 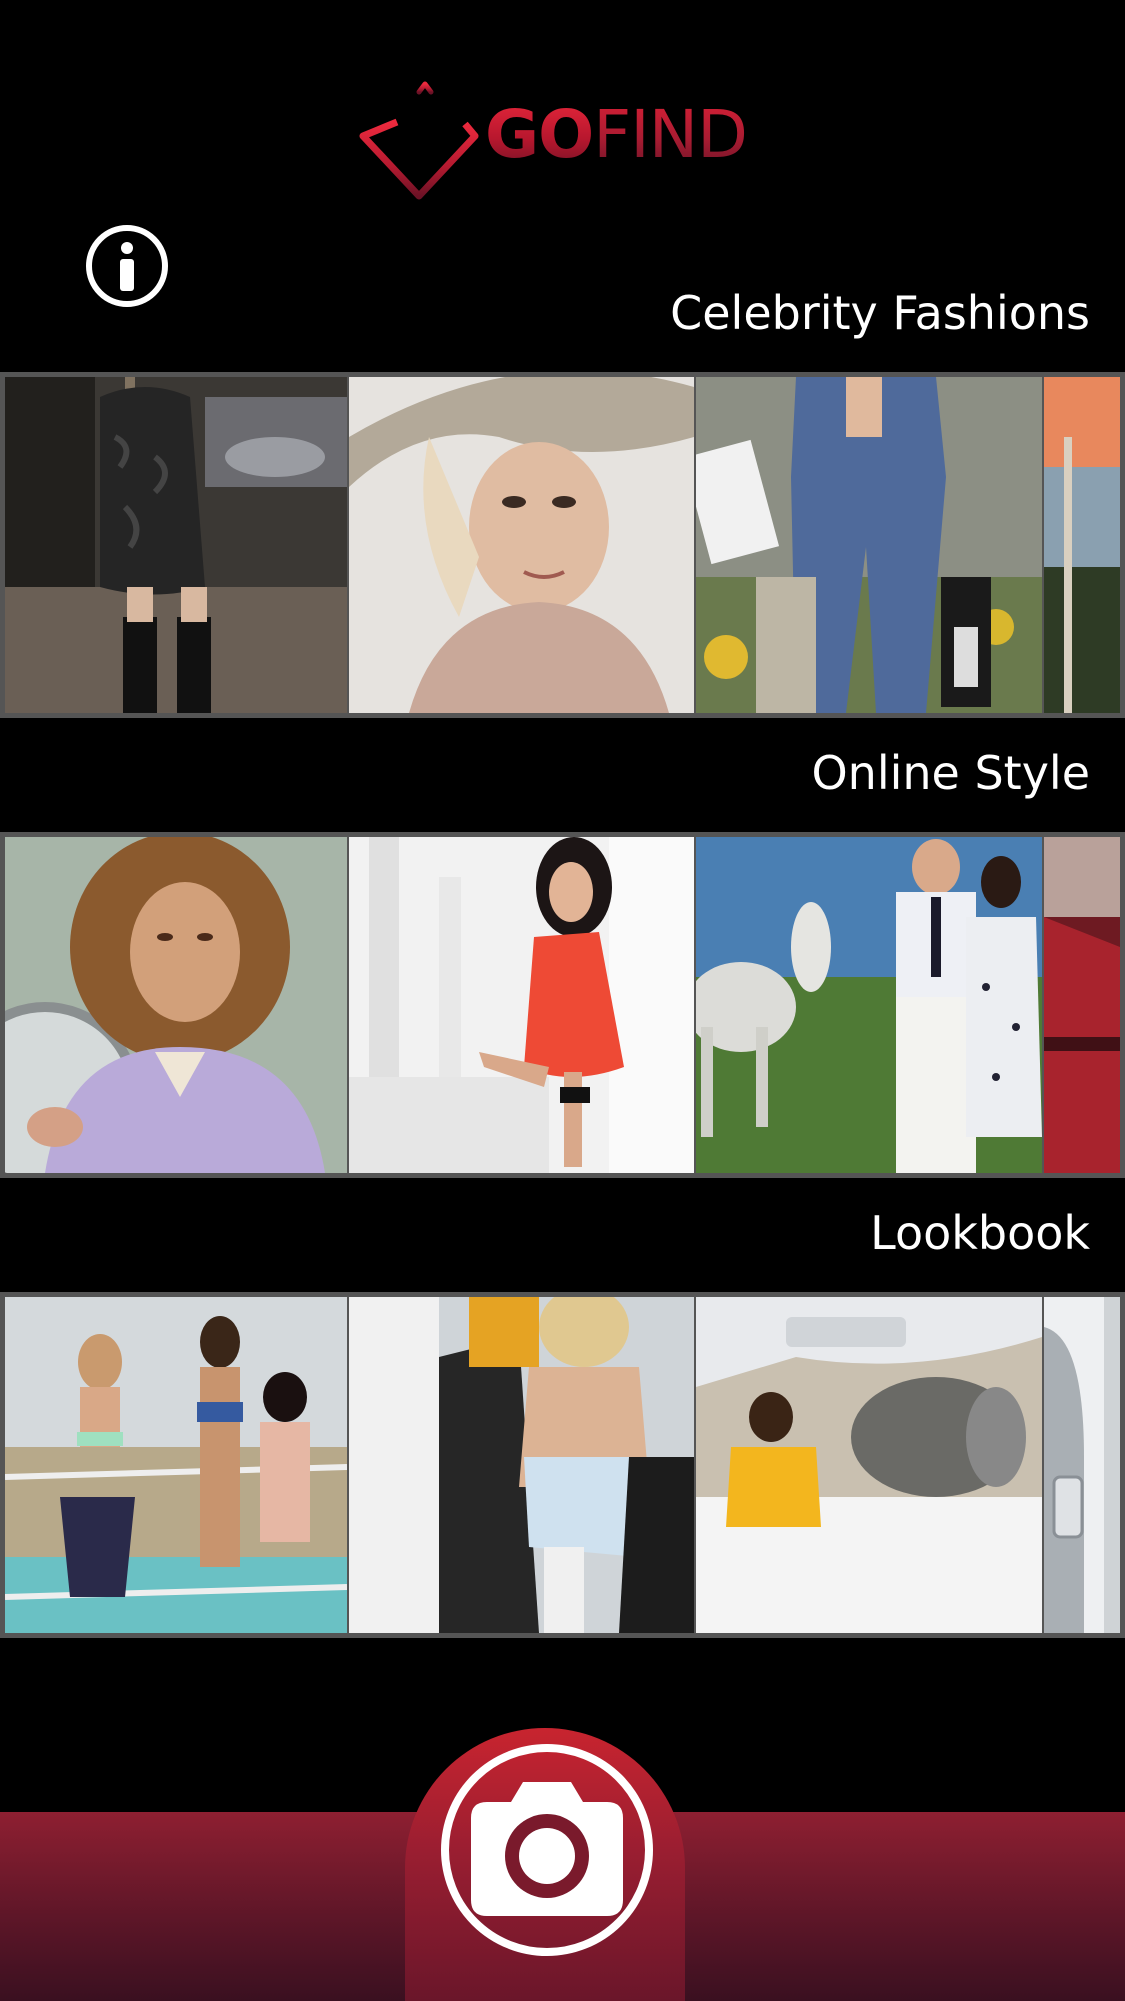 What do you see at coordinates (670, 134) in the screenshot?
I see `logo-find-text: FIND` at bounding box center [670, 134].